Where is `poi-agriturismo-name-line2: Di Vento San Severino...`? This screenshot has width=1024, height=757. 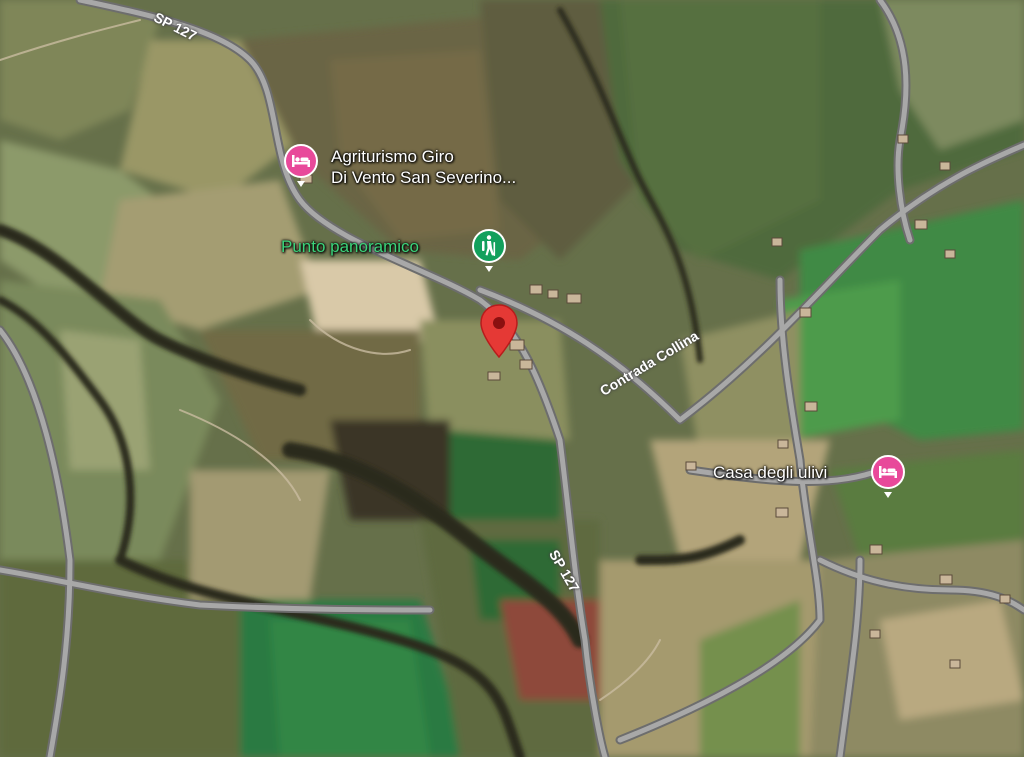 poi-agriturismo-name-line2: Di Vento San Severino... is located at coordinates (424, 177).